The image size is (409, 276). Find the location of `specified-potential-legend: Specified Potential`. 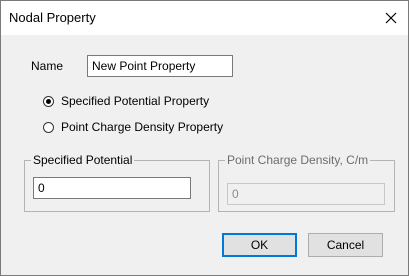

specified-potential-legend: Specified Potential is located at coordinates (83, 160).